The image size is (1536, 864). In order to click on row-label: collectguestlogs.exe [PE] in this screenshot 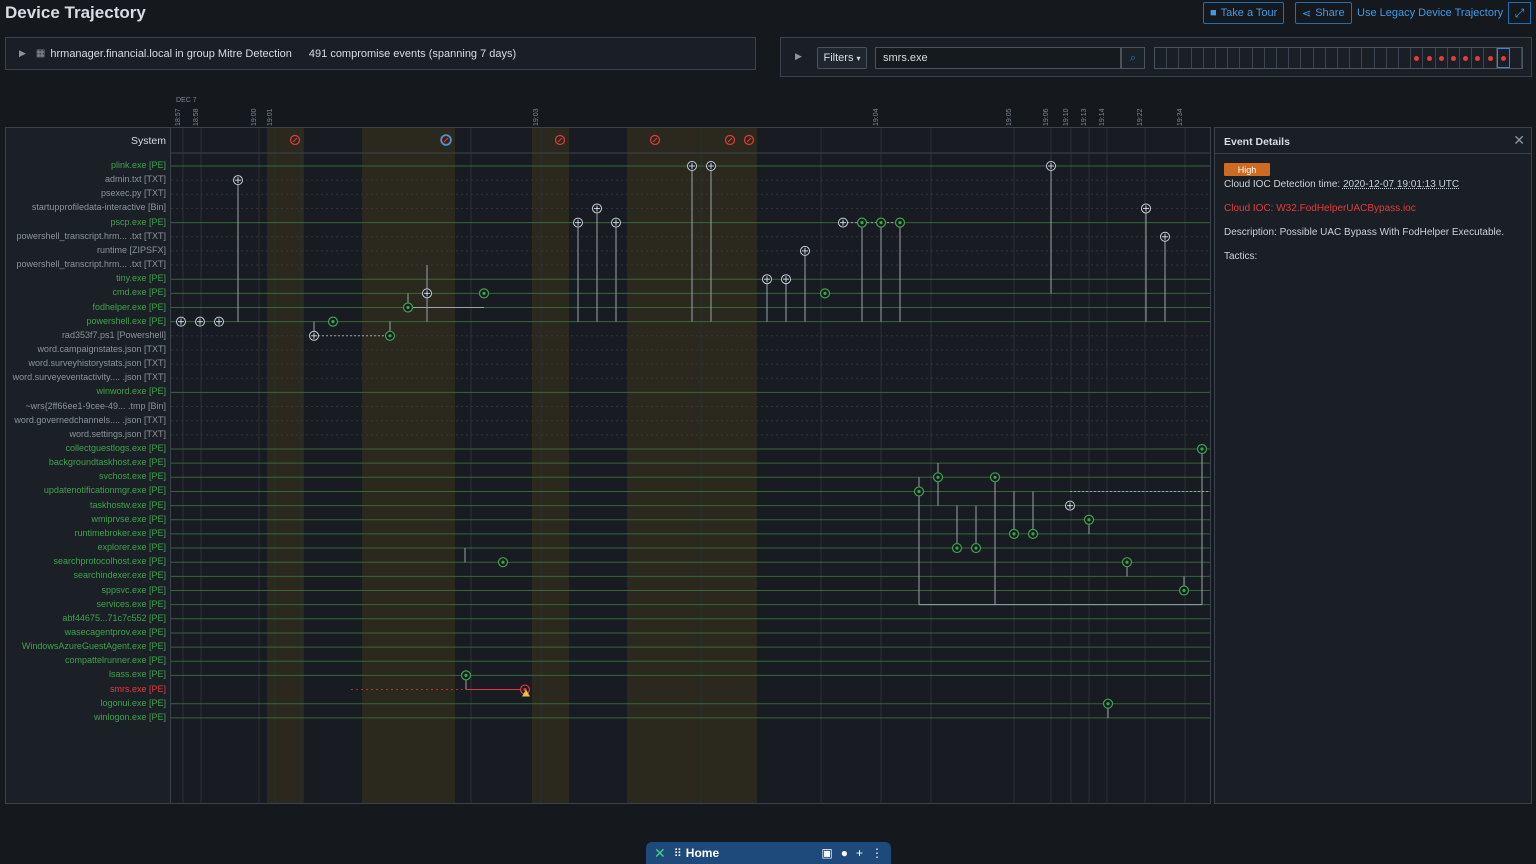, I will do `click(115, 448)`.